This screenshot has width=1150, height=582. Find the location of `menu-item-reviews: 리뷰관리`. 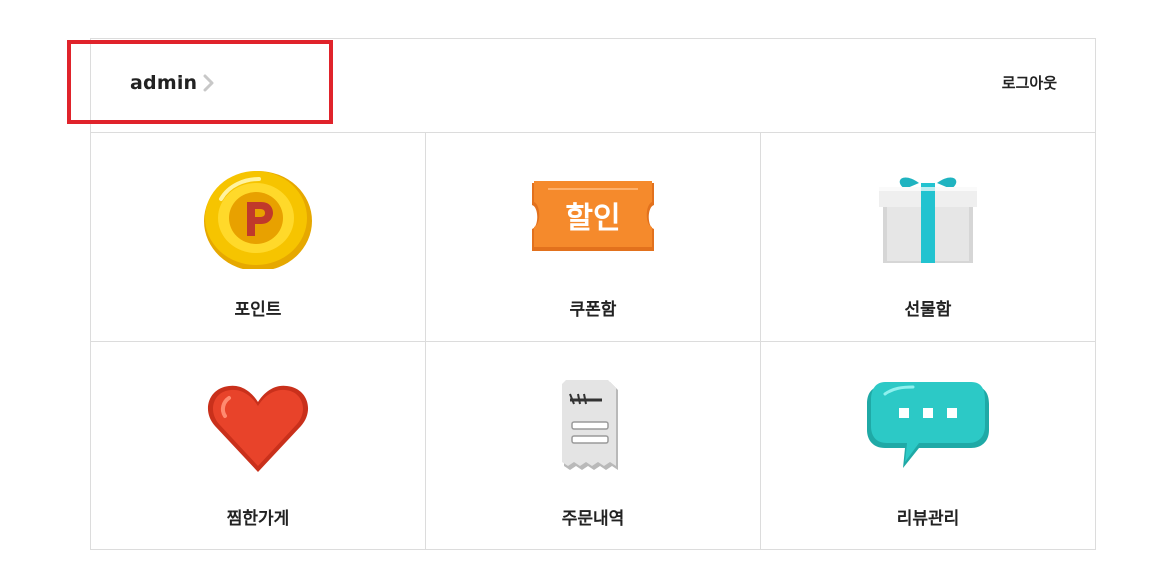

menu-item-reviews: 리뷰관리 is located at coordinates (928, 445).